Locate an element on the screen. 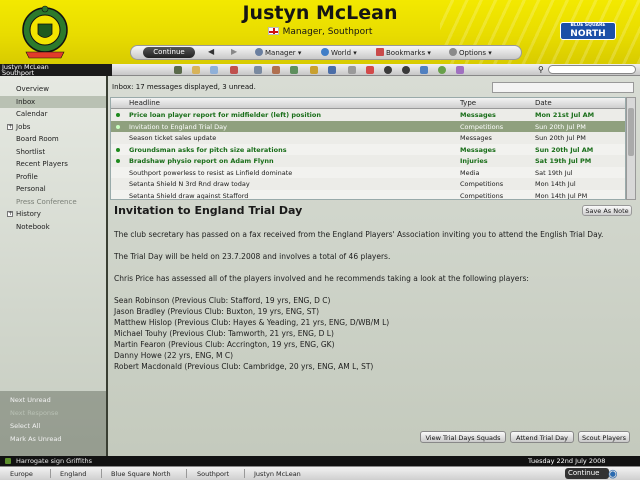 Image resolution: width=640 pixels, height=480 pixels. manager-menu: Manager ▾ is located at coordinates (278, 53).